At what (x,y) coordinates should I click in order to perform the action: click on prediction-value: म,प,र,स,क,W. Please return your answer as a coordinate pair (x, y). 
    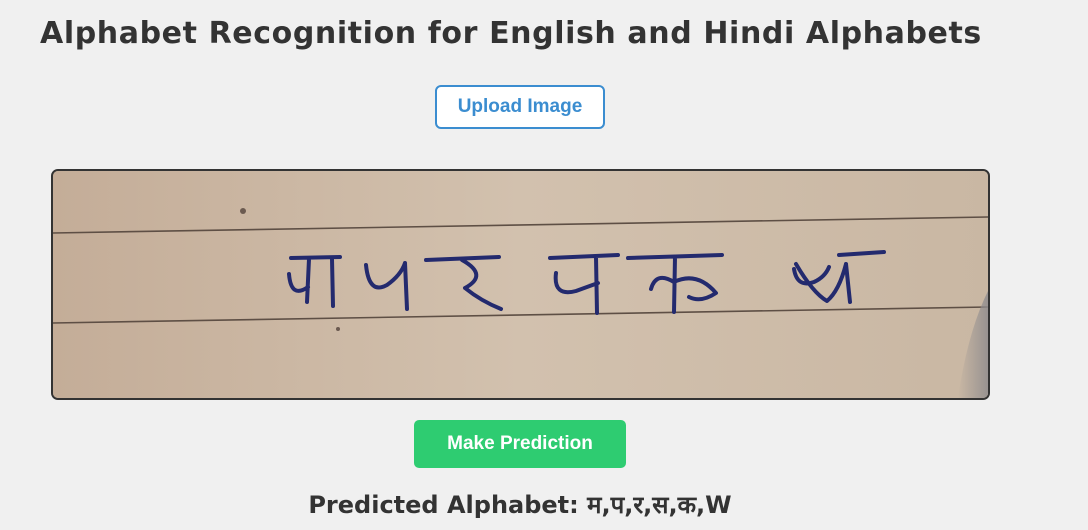
    Looking at the image, I should click on (659, 505).